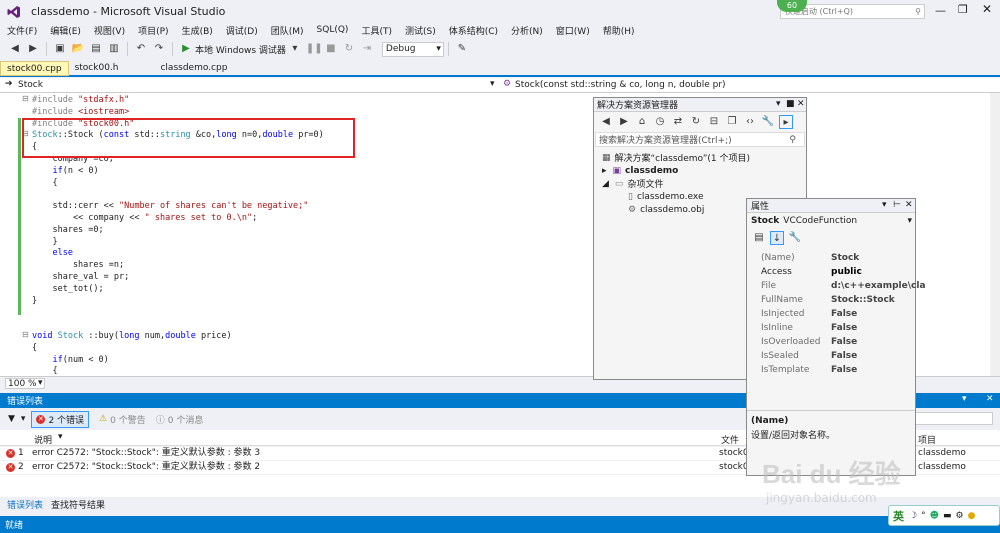 The image size is (1000, 533). I want to click on tree-project: ▸ ▣ classdemo, so click(700, 170).